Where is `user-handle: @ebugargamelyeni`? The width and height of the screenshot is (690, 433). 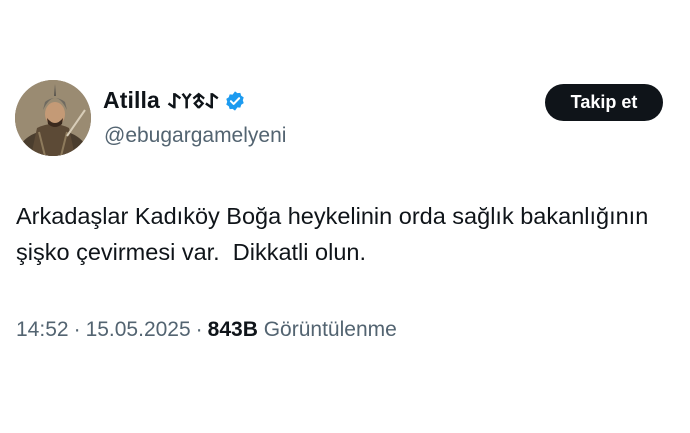 user-handle: @ebugargamelyeni is located at coordinates (195, 136).